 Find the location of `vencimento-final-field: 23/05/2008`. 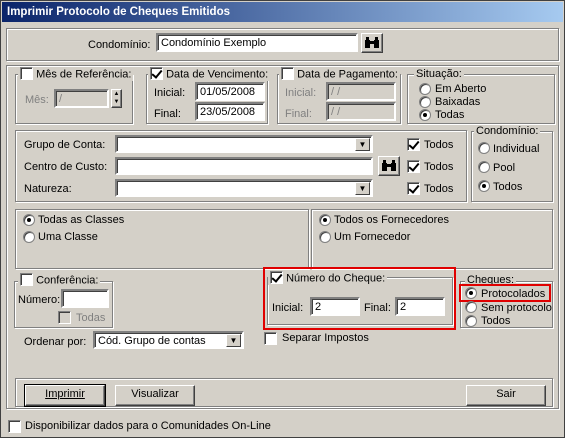

vencimento-final-field: 23/05/2008 is located at coordinates (230, 111).